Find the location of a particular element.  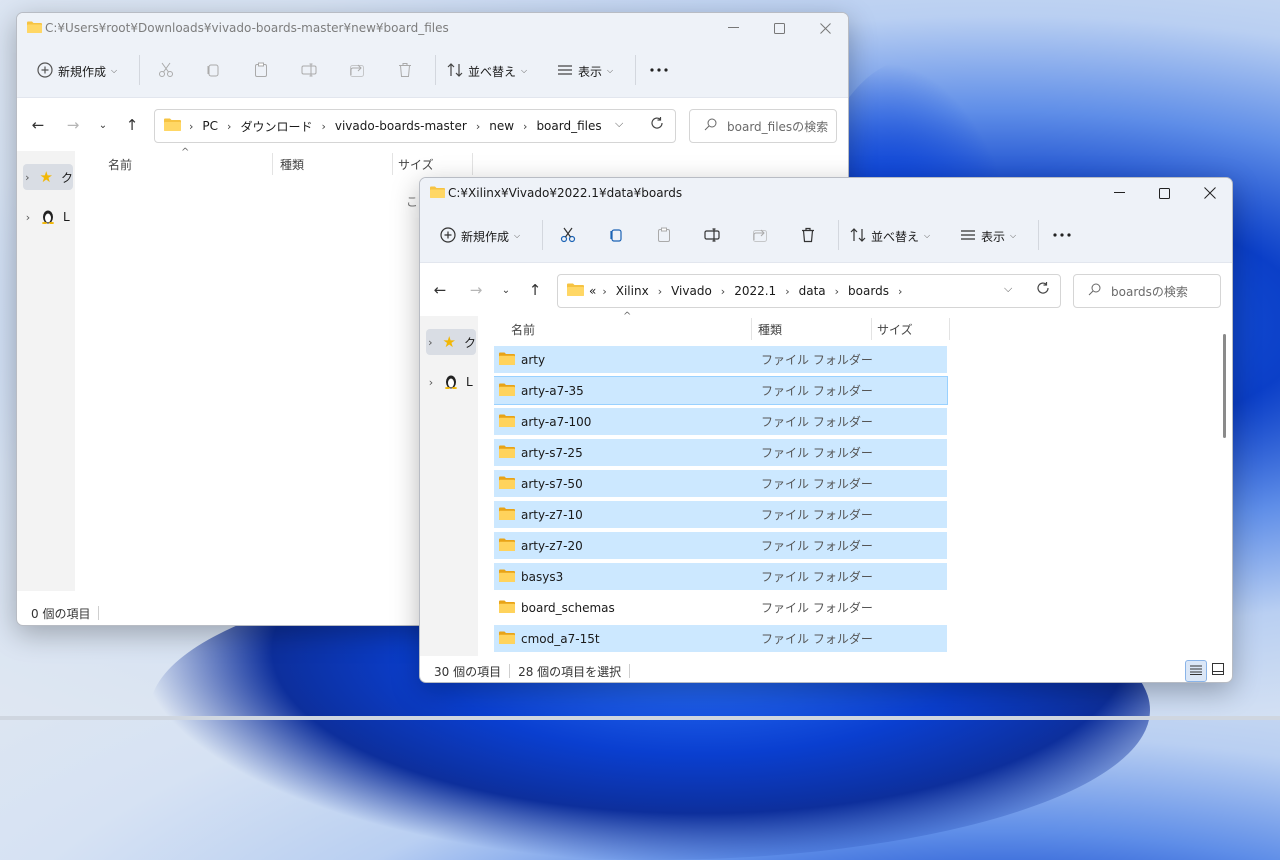

file-row: cmod_a7-15t ファイル フォルダー is located at coordinates (720, 638).